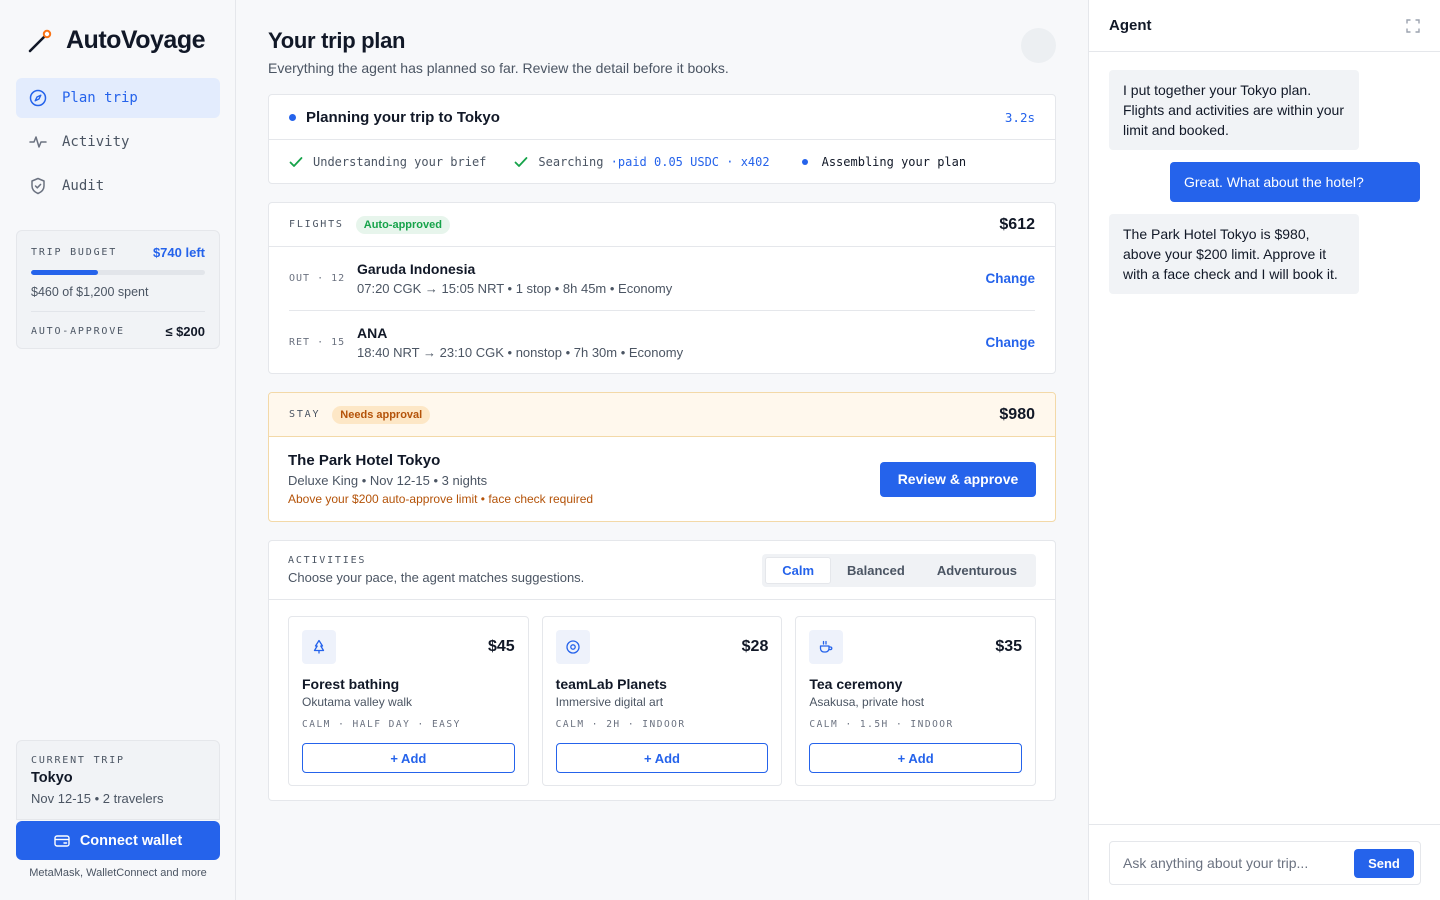  I want to click on activity-tags: CALM · 1.5H · INDOOR, so click(881, 724).